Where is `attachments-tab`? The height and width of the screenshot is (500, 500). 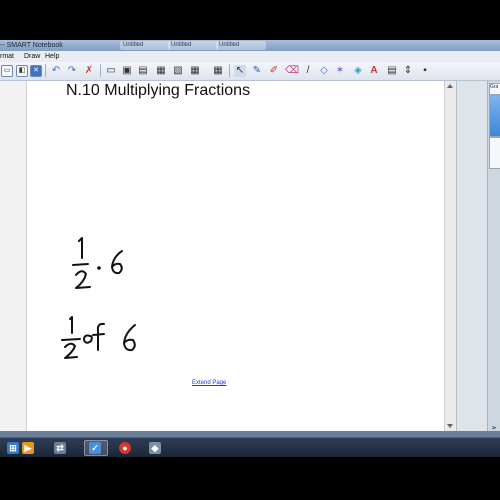 attachments-tab is located at coordinates (494, 153).